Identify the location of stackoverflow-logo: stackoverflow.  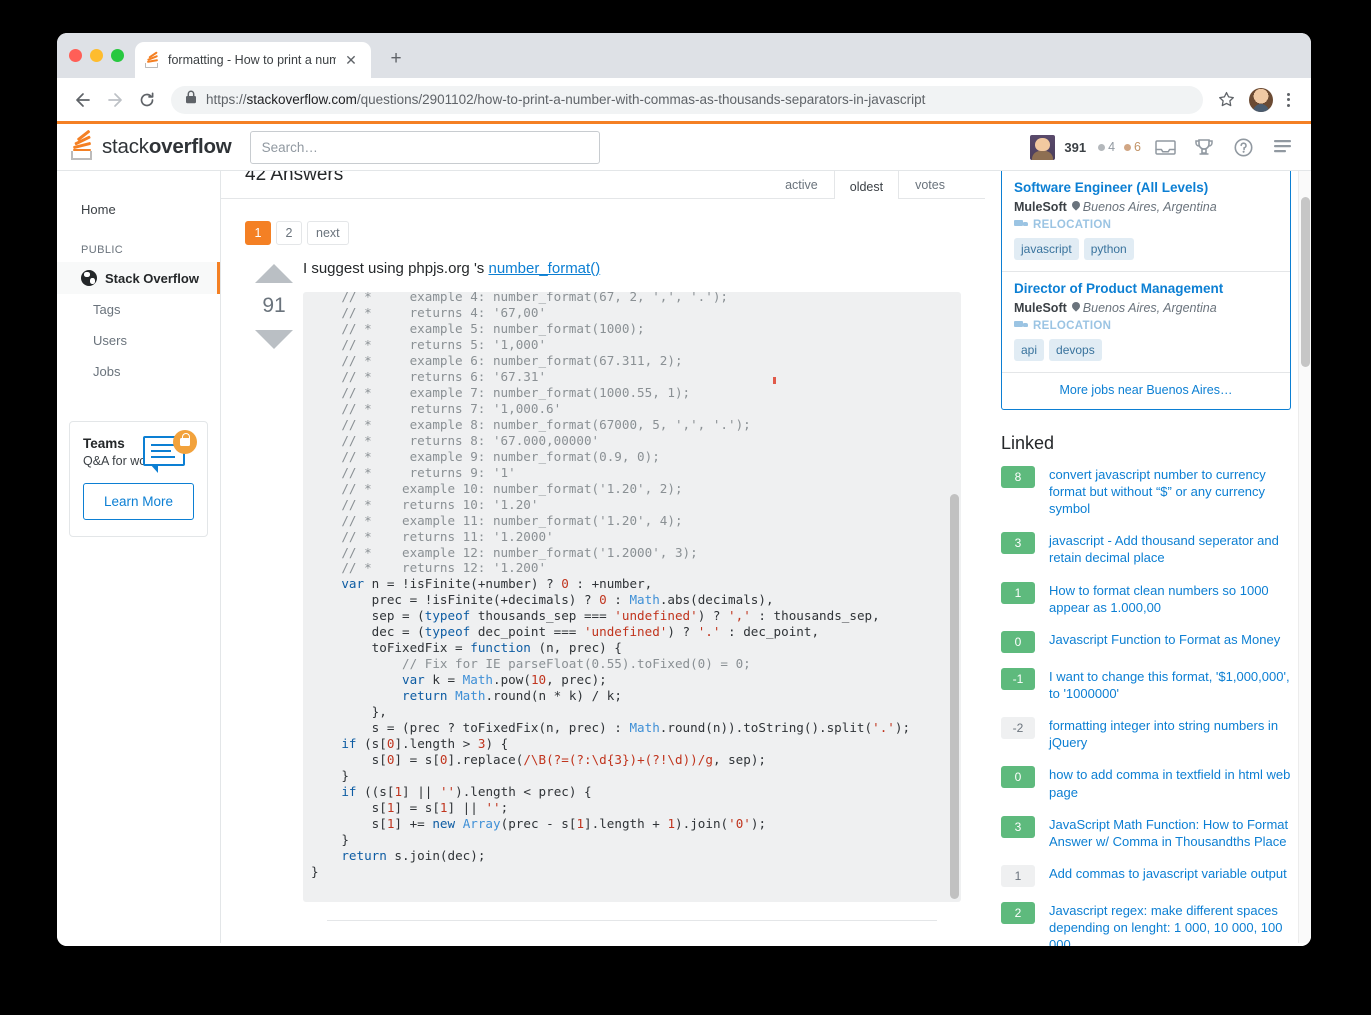
(150, 145).